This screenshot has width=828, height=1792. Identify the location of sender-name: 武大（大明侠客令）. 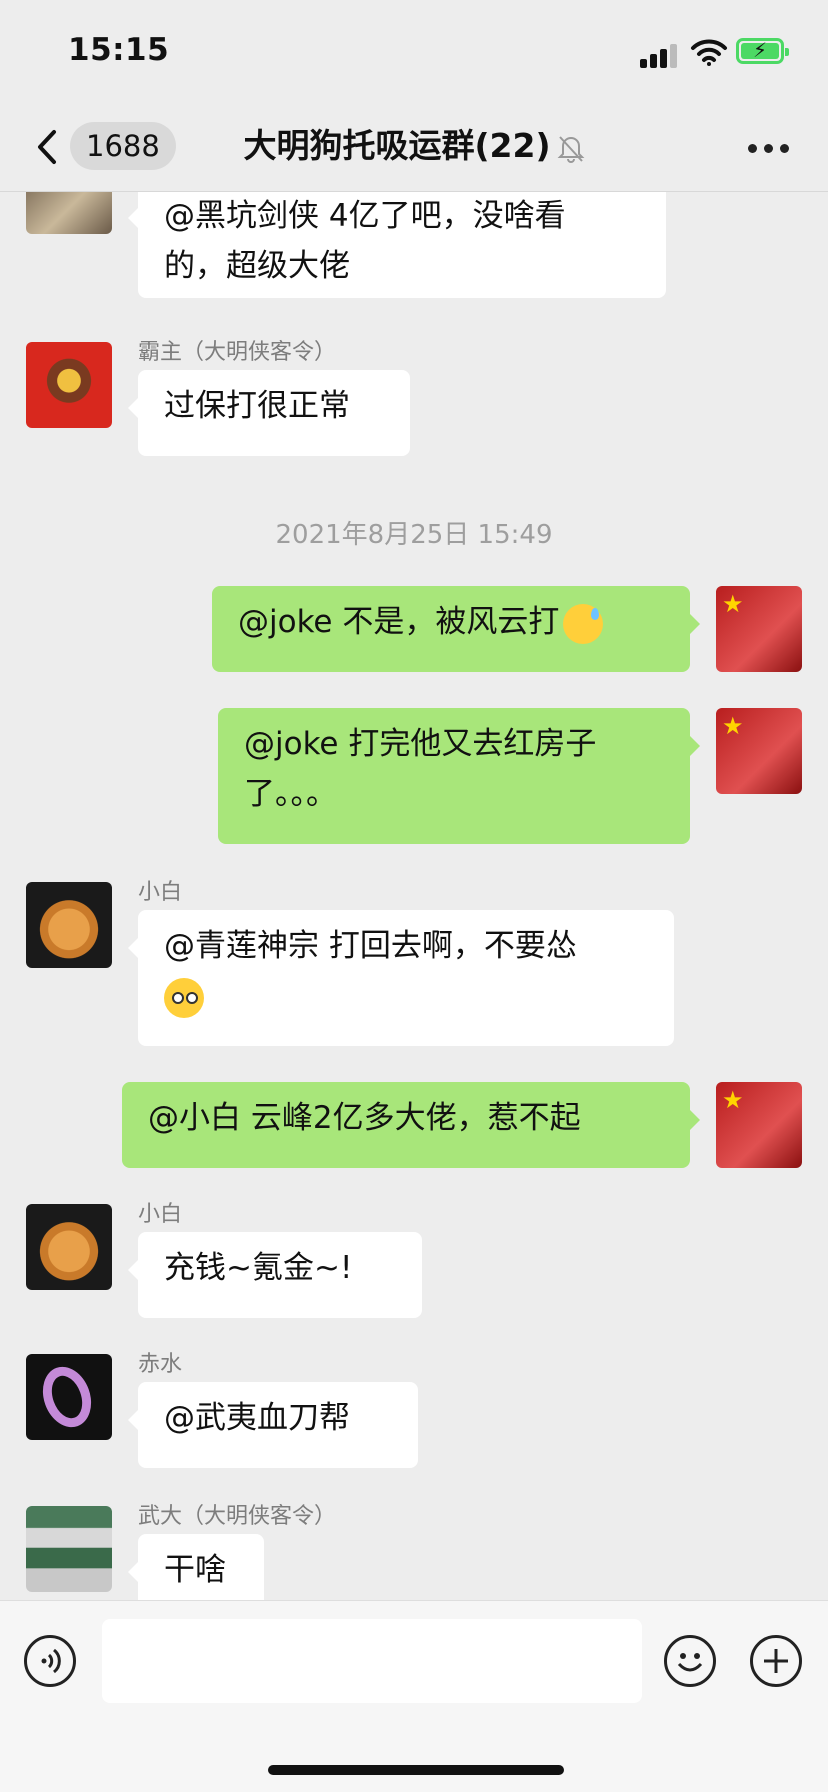
(237, 1516).